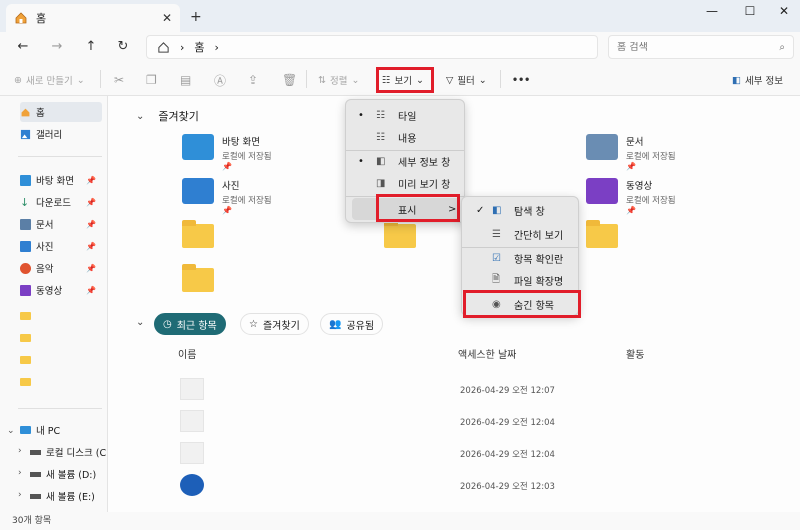  What do you see at coordinates (289, 80) in the screenshot?
I see `delete-icon: 🗑` at bounding box center [289, 80].